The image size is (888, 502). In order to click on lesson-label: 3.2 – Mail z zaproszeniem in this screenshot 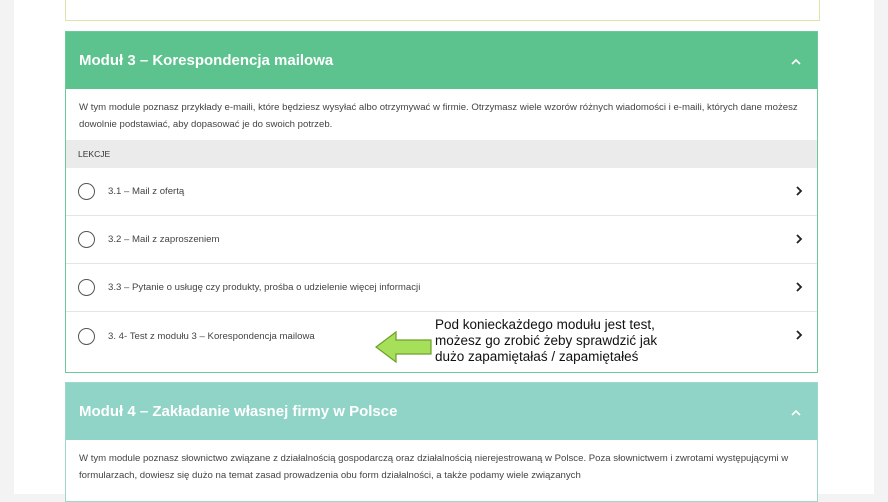, I will do `click(164, 239)`.